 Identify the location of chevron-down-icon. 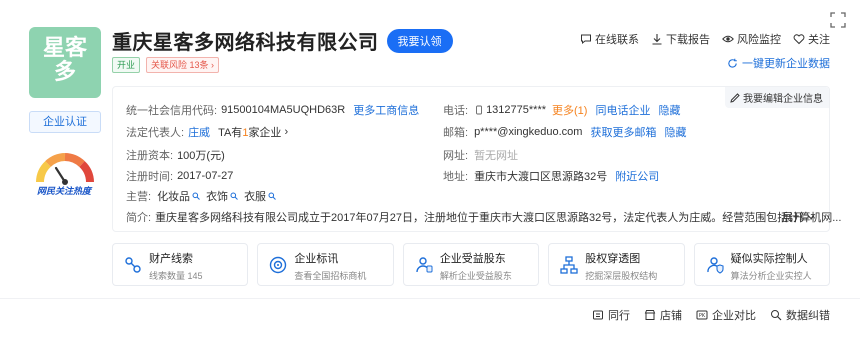
(811, 217).